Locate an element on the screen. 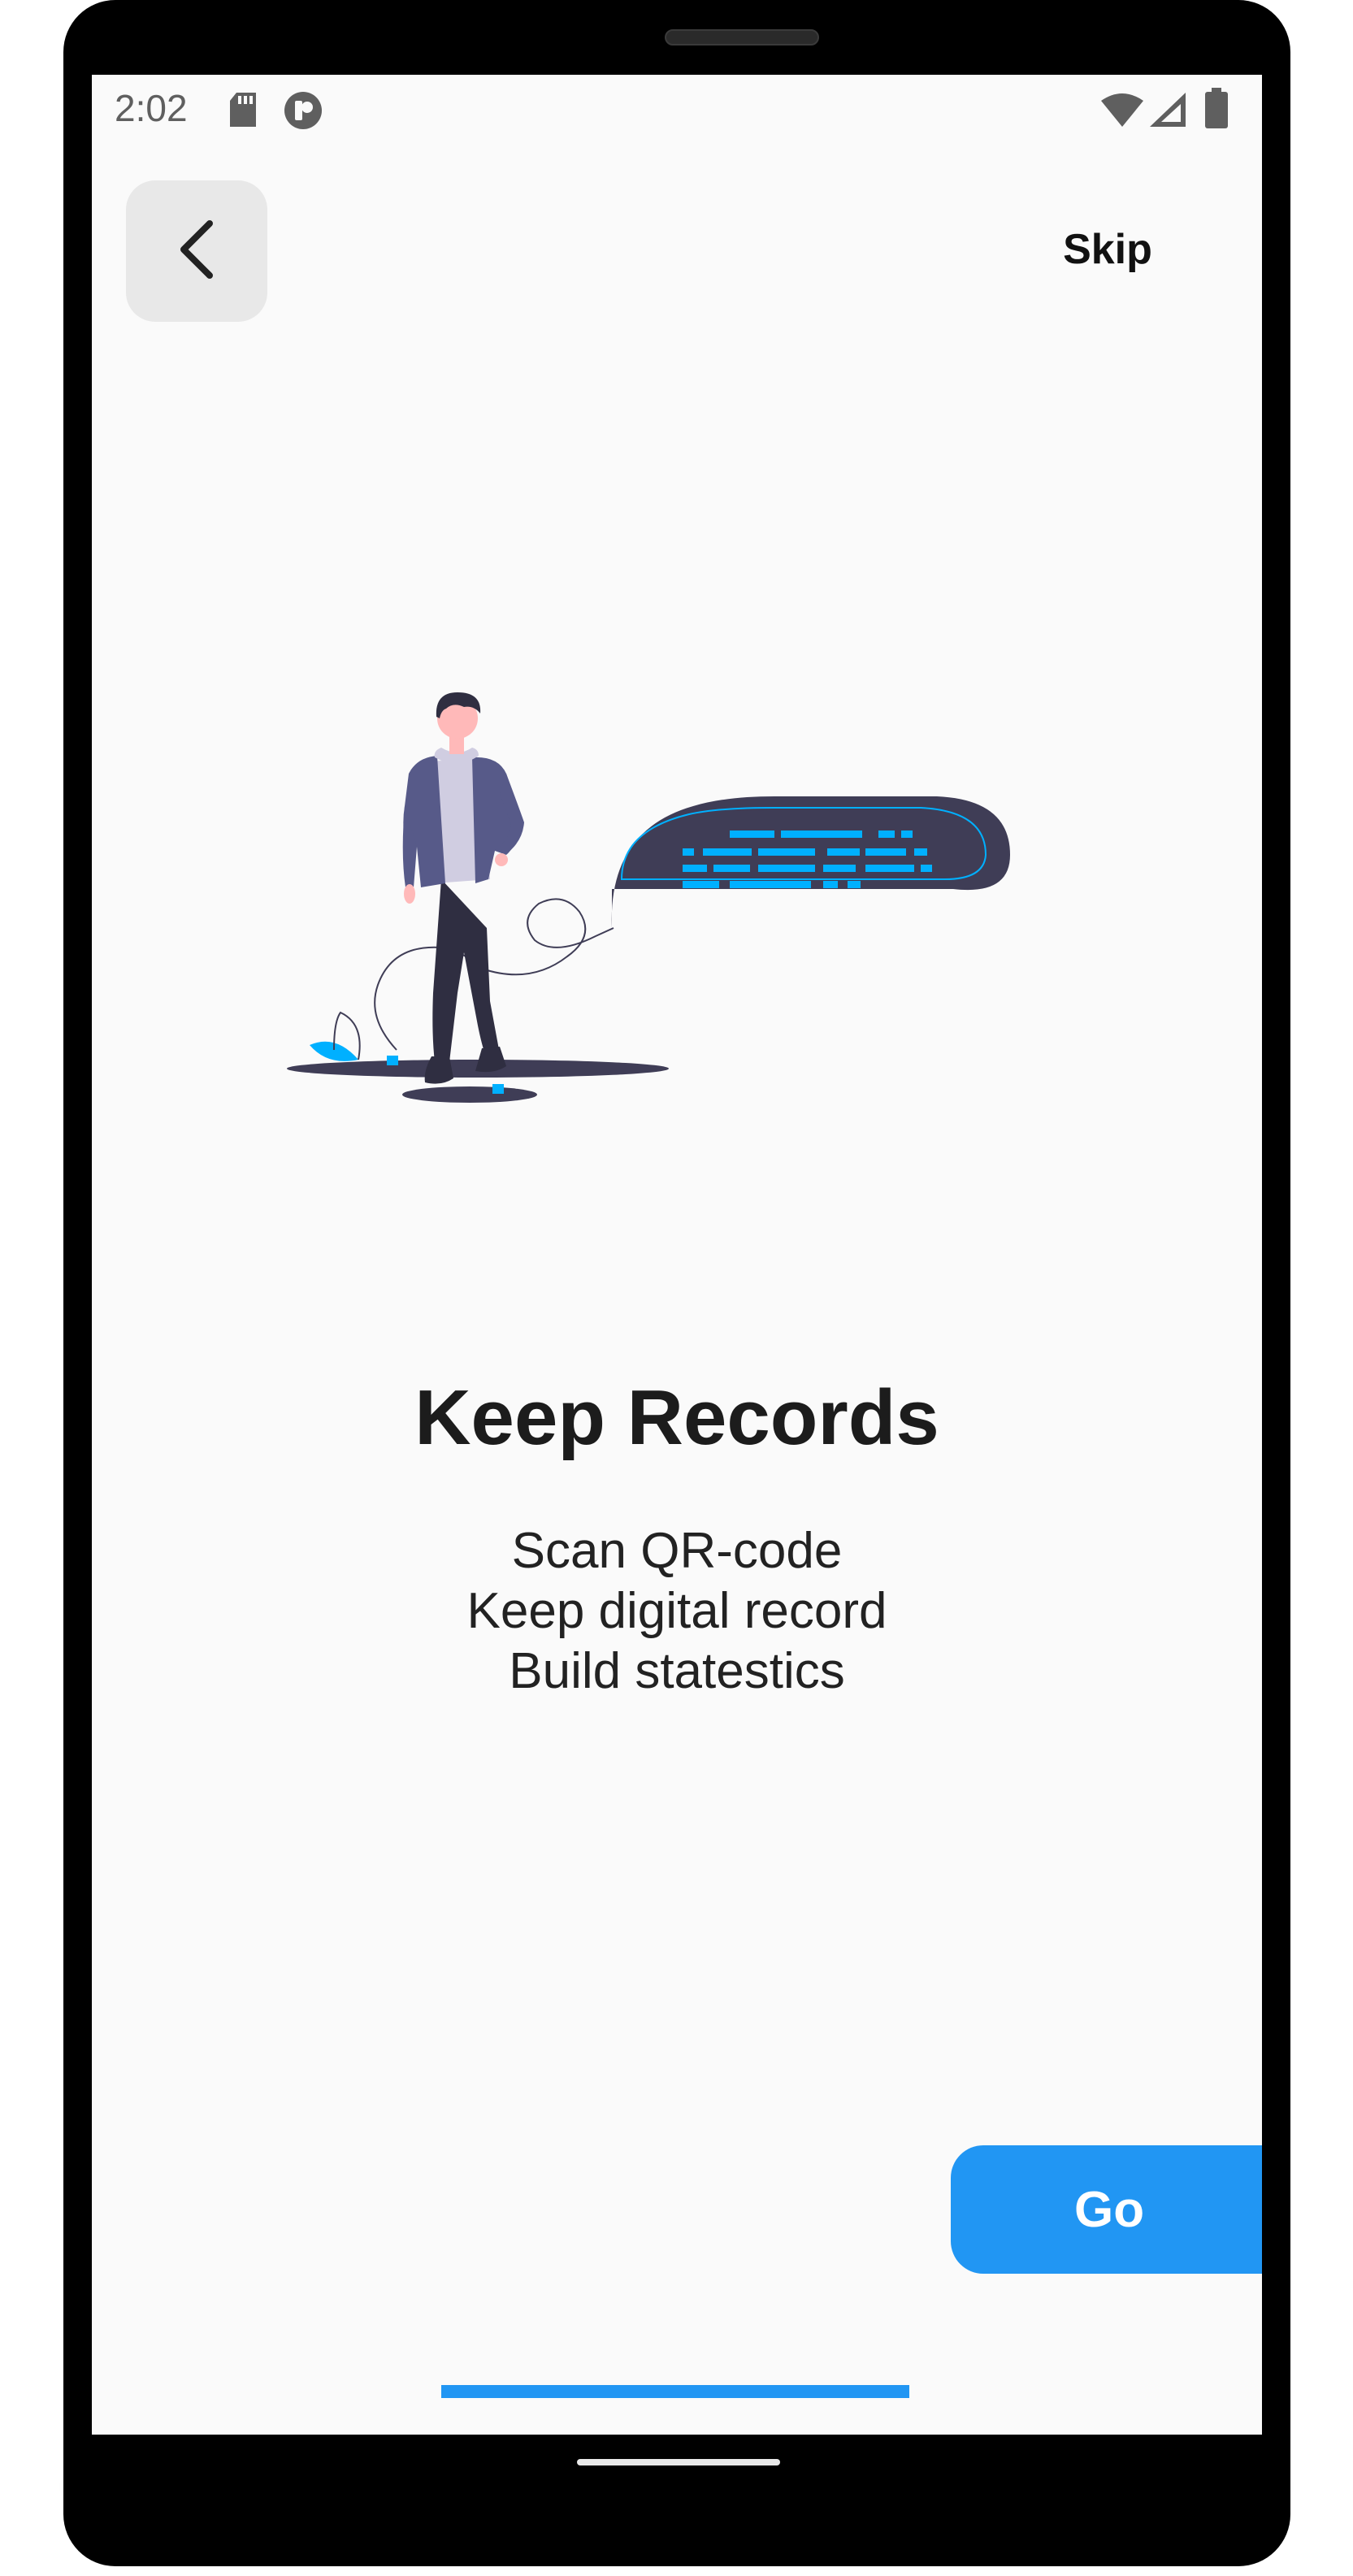  wifi-icon is located at coordinates (1122, 112).